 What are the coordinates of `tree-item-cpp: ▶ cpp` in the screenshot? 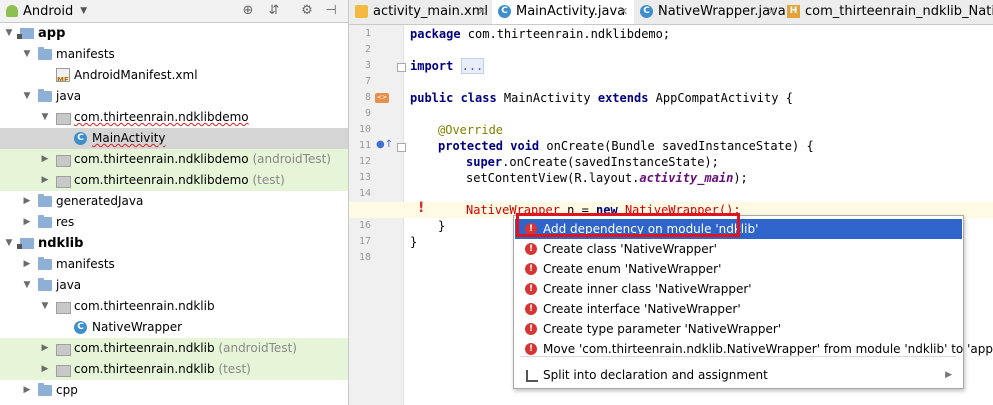 It's located at (174, 390).